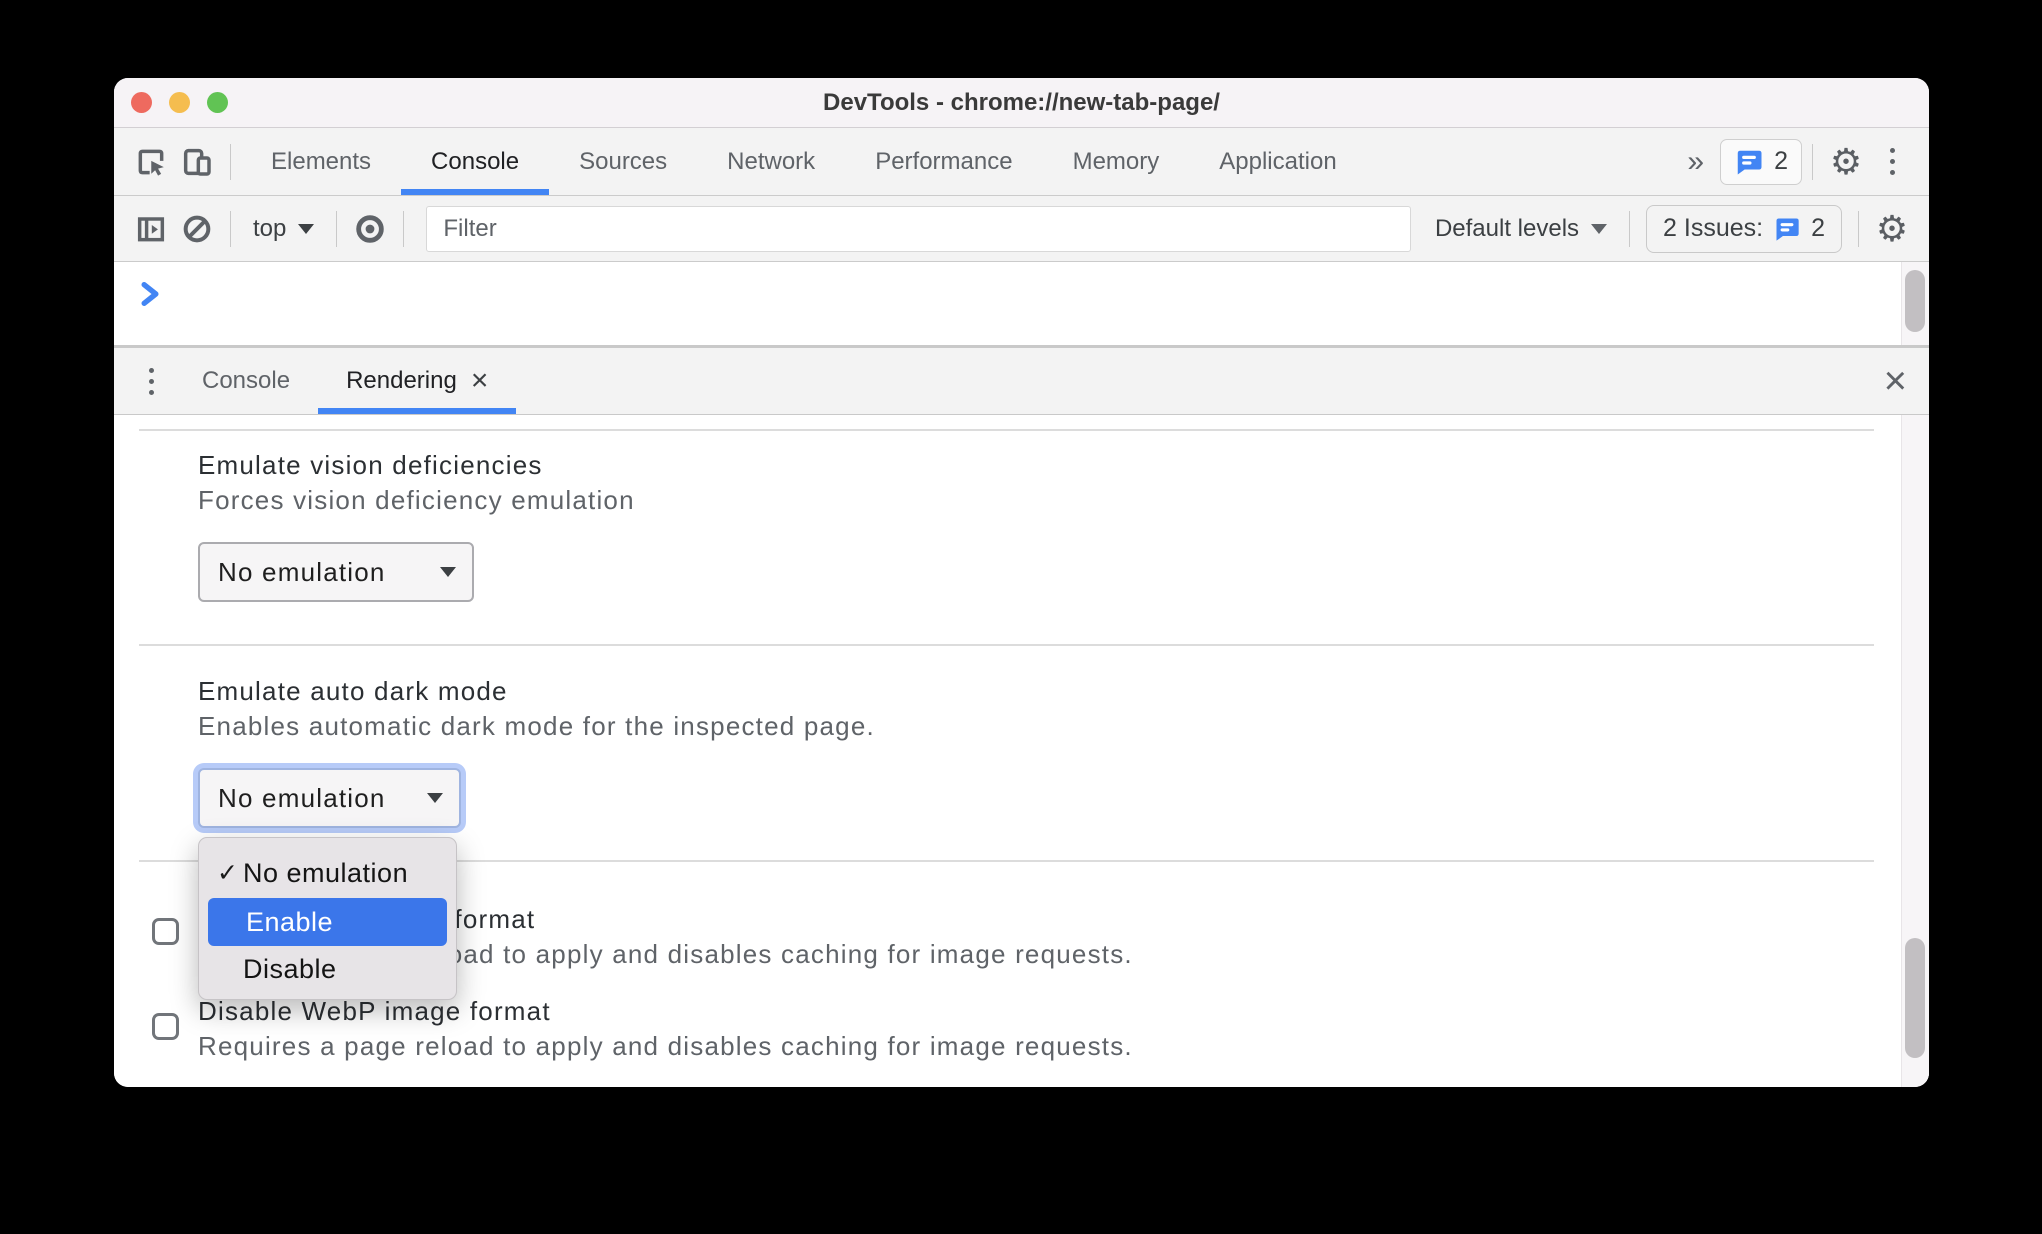 This screenshot has height=1234, width=2042. Describe the element at coordinates (150, 296) in the screenshot. I see `console-prompt-icon` at that location.